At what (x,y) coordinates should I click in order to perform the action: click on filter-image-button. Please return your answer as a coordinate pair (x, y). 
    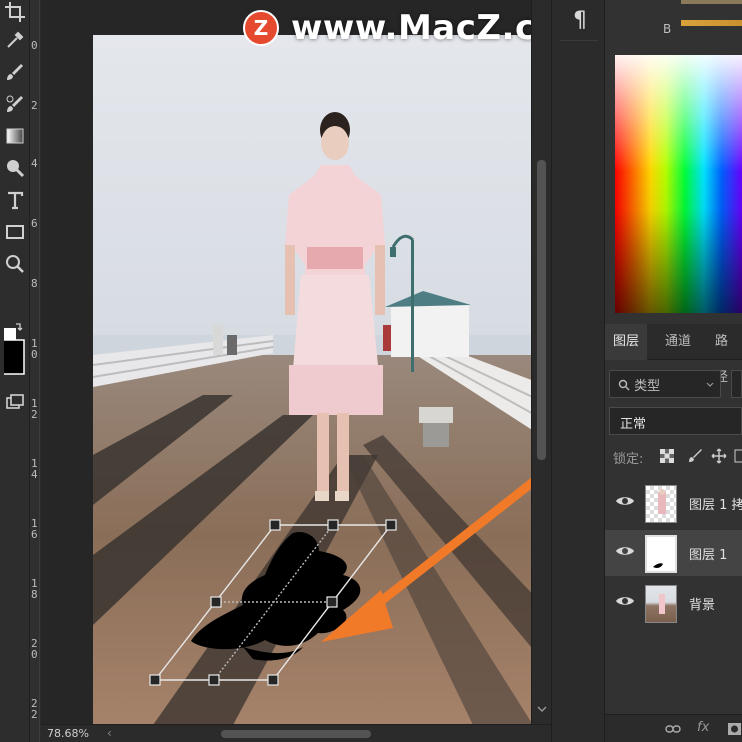
    Looking at the image, I should click on (736, 384).